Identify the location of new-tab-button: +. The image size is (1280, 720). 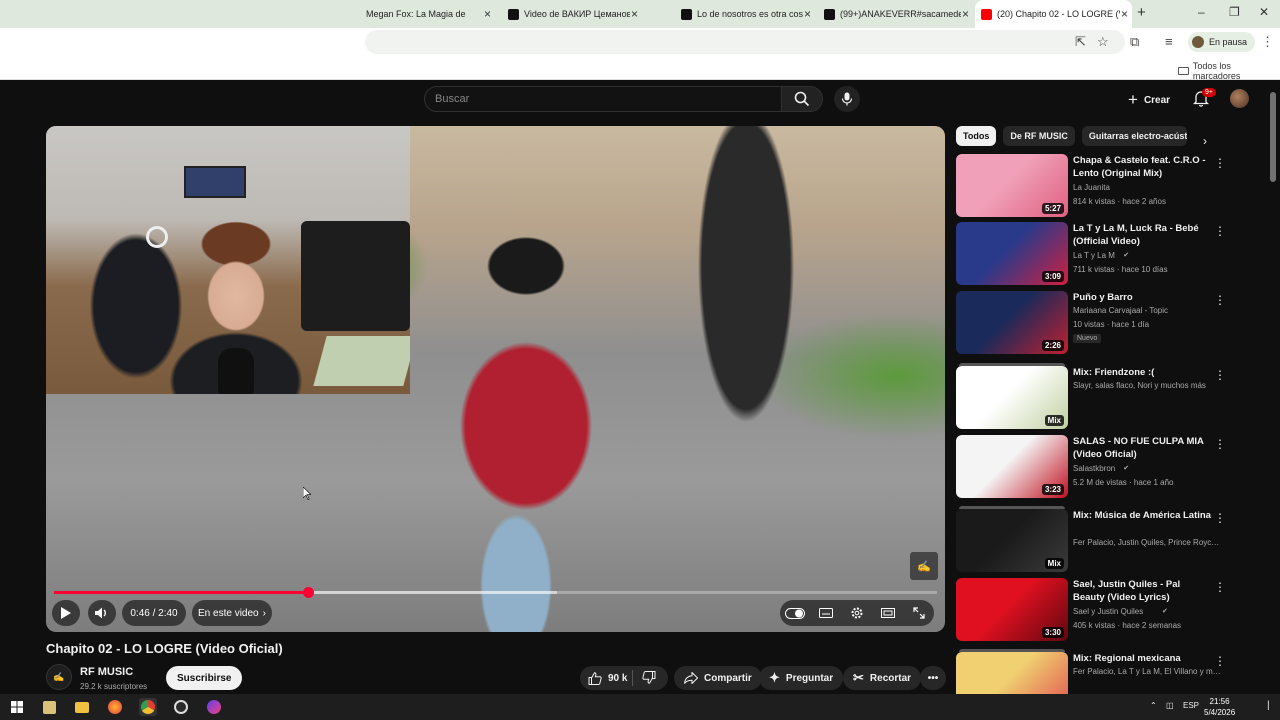
(1141, 12).